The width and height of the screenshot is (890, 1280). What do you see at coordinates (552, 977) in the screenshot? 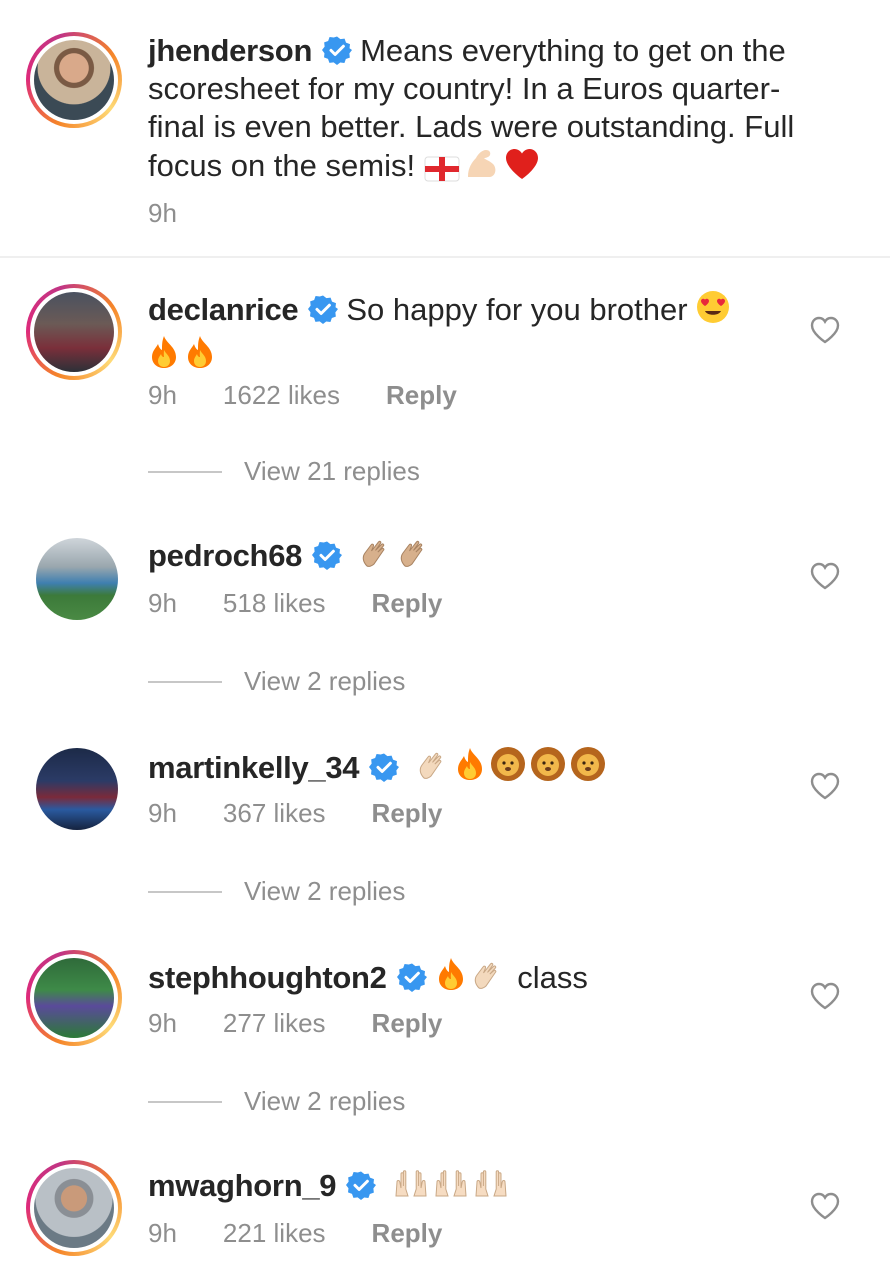
I see `comment-body: class` at bounding box center [552, 977].